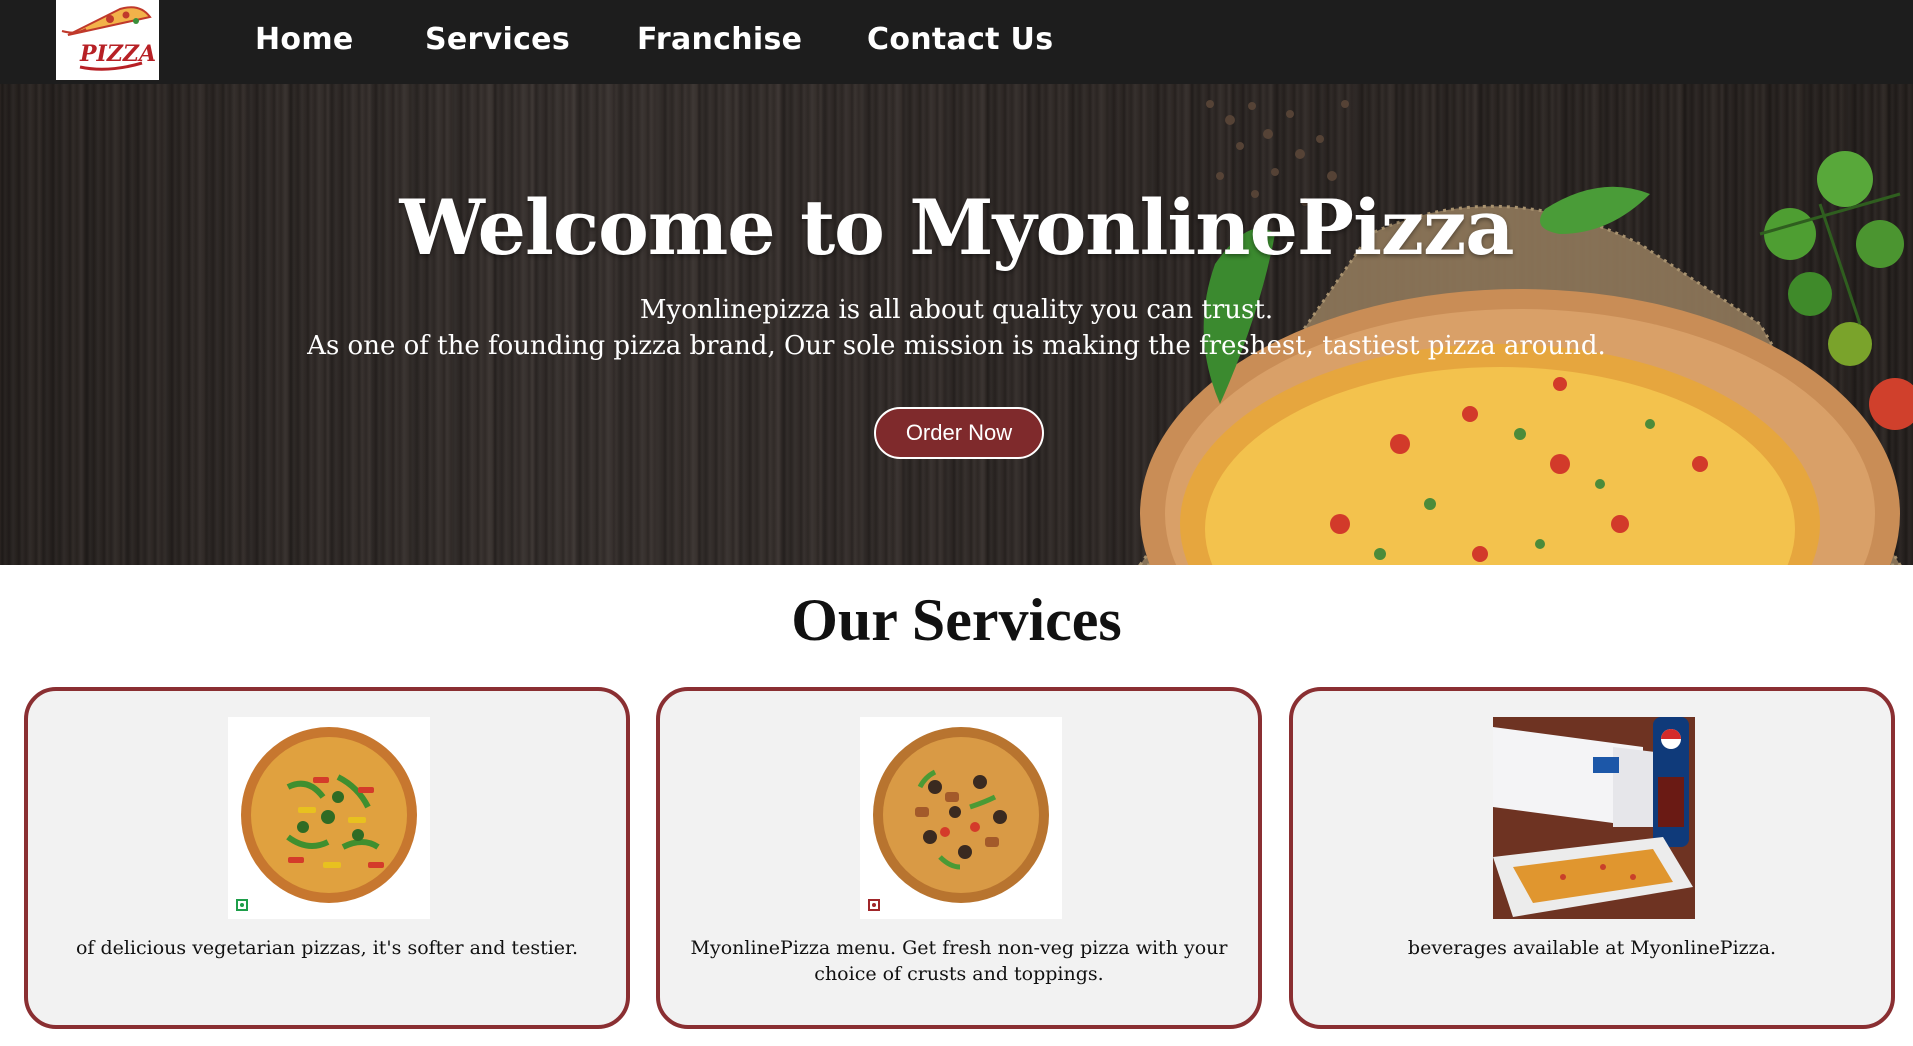 This screenshot has width=1913, height=1046. Describe the element at coordinates (960, 40) in the screenshot. I see `nav-contact-us: Contact Us` at that location.